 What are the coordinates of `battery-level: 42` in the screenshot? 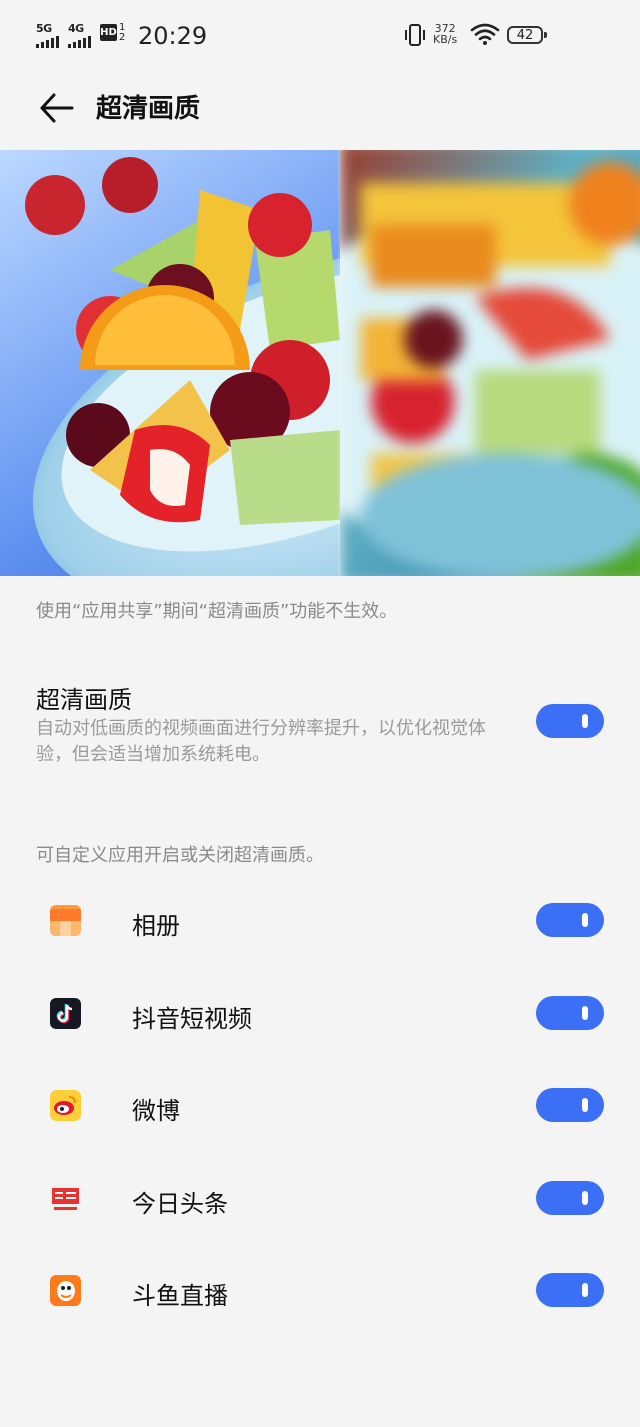 It's located at (525, 35).